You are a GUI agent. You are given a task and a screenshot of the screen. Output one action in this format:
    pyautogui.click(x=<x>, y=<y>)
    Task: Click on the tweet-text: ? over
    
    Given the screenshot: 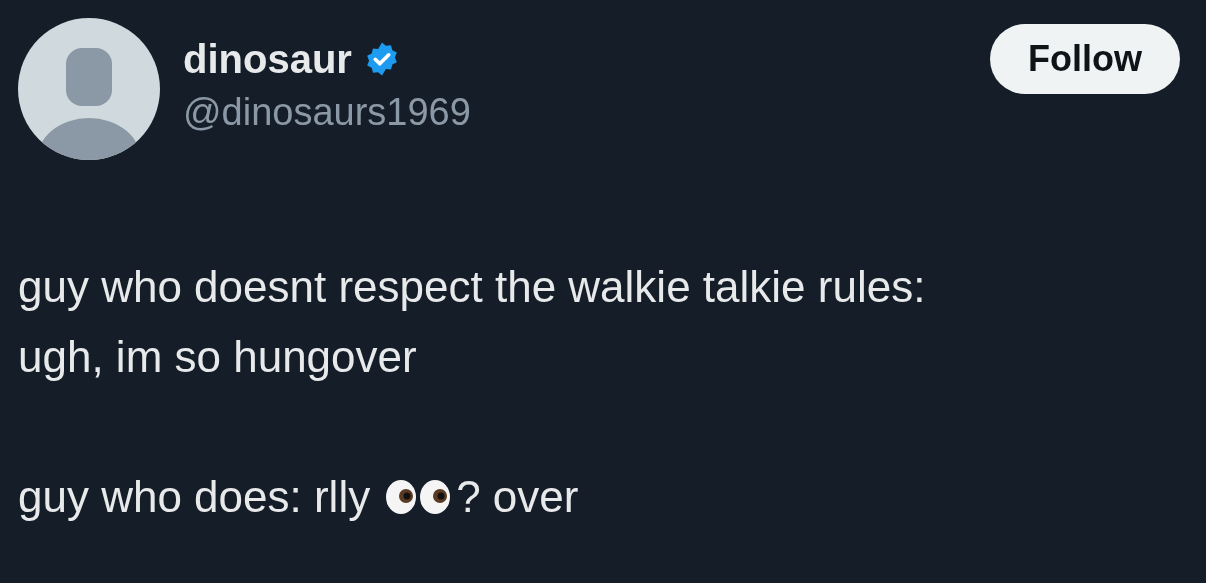 What is the action you would take?
    pyautogui.click(x=517, y=497)
    